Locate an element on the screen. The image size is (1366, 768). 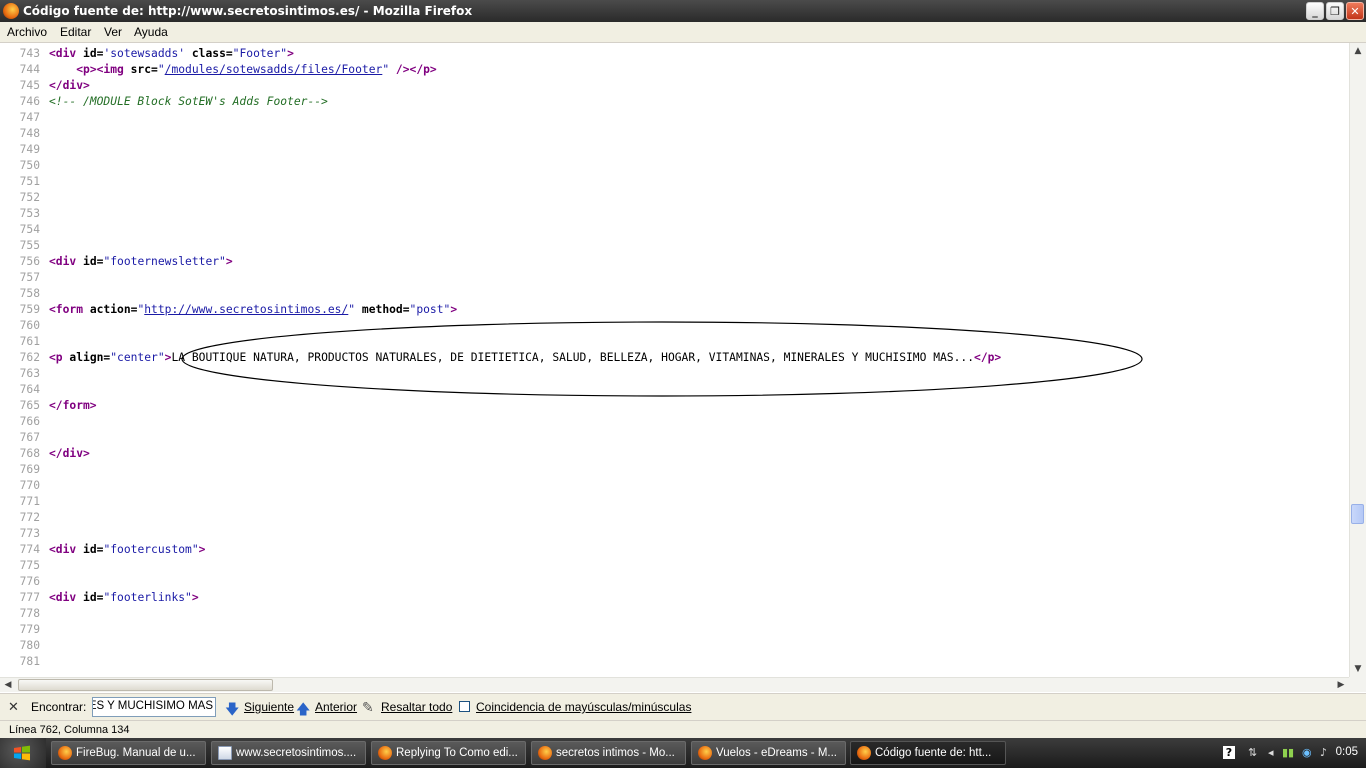
source-token: action= is located at coordinates (110, 309).